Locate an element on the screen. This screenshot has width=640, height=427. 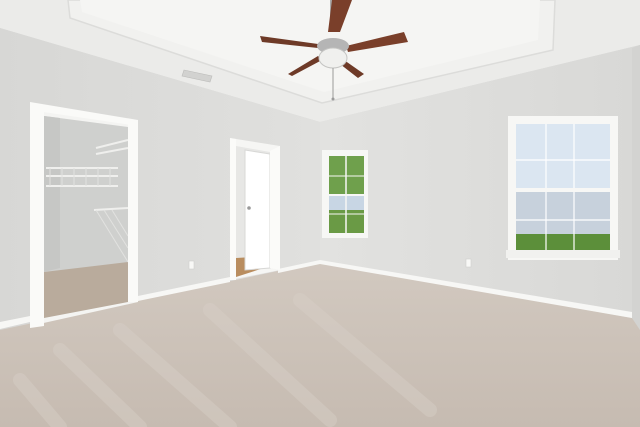
right-edge-wall is located at coordinates (636, 187).